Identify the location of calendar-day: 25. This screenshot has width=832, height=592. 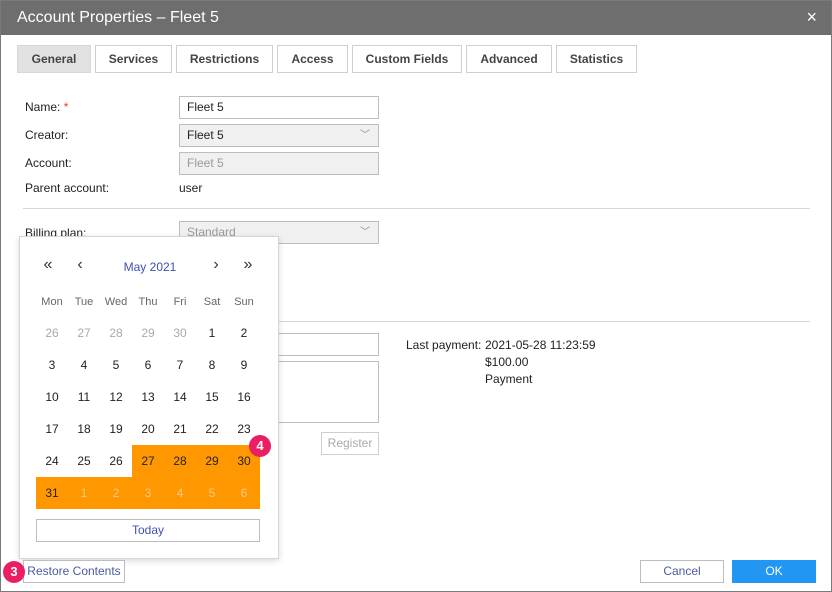
(84, 461).